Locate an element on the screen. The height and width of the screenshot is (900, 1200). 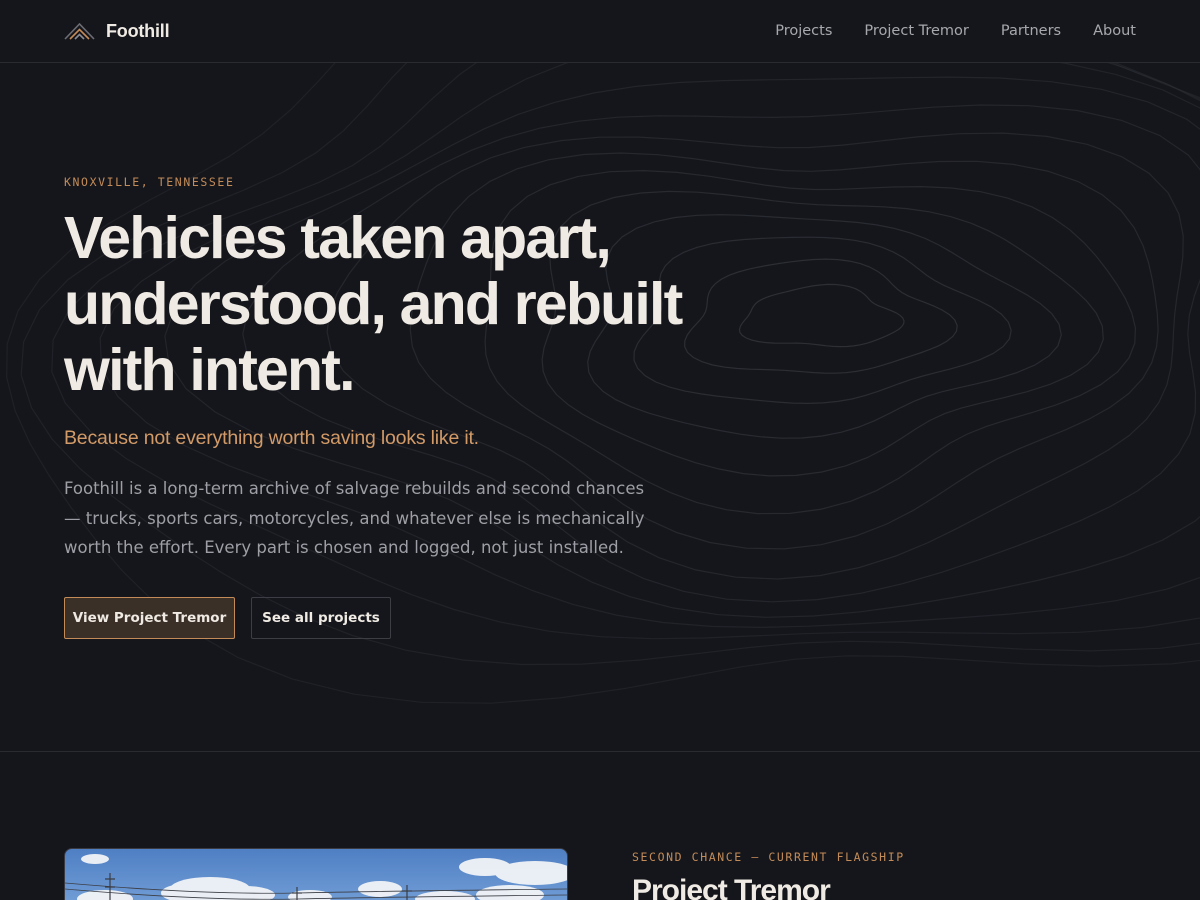
hero-headline-line: with intent. is located at coordinates (210, 370).